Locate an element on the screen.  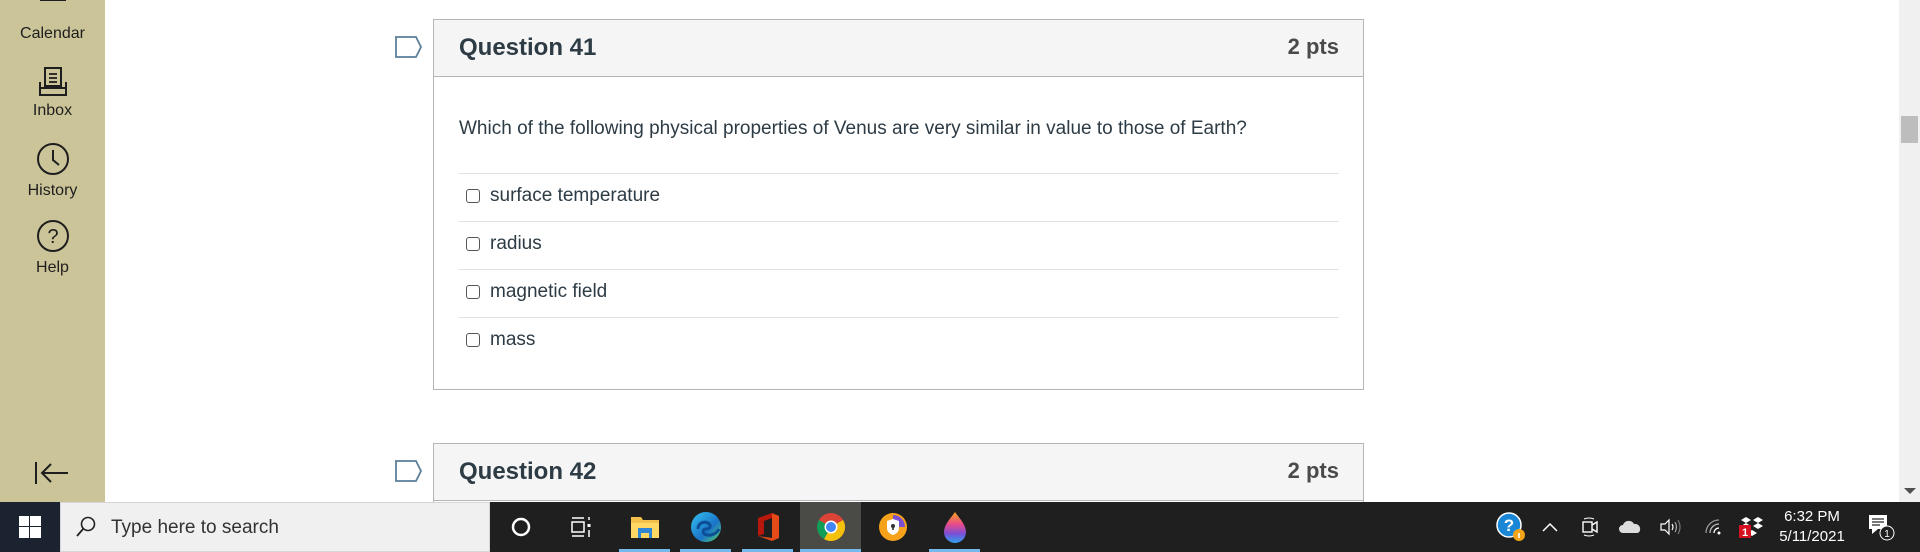
clock-date: 5/11/2021 is located at coordinates (1812, 536).